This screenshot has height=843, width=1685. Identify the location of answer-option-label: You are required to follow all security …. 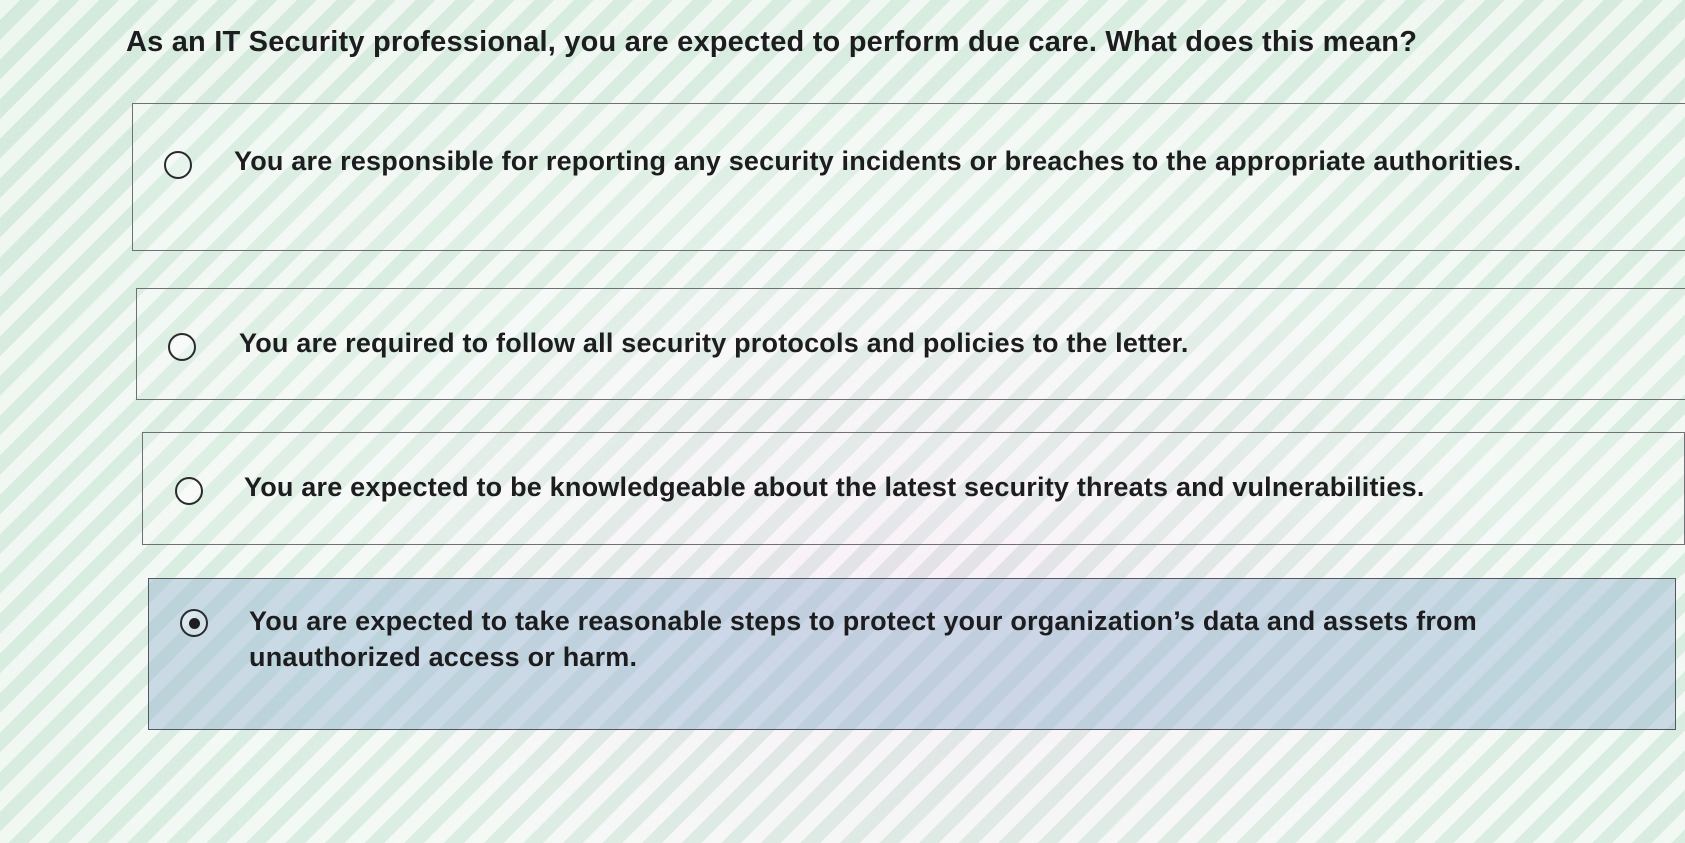
(714, 343).